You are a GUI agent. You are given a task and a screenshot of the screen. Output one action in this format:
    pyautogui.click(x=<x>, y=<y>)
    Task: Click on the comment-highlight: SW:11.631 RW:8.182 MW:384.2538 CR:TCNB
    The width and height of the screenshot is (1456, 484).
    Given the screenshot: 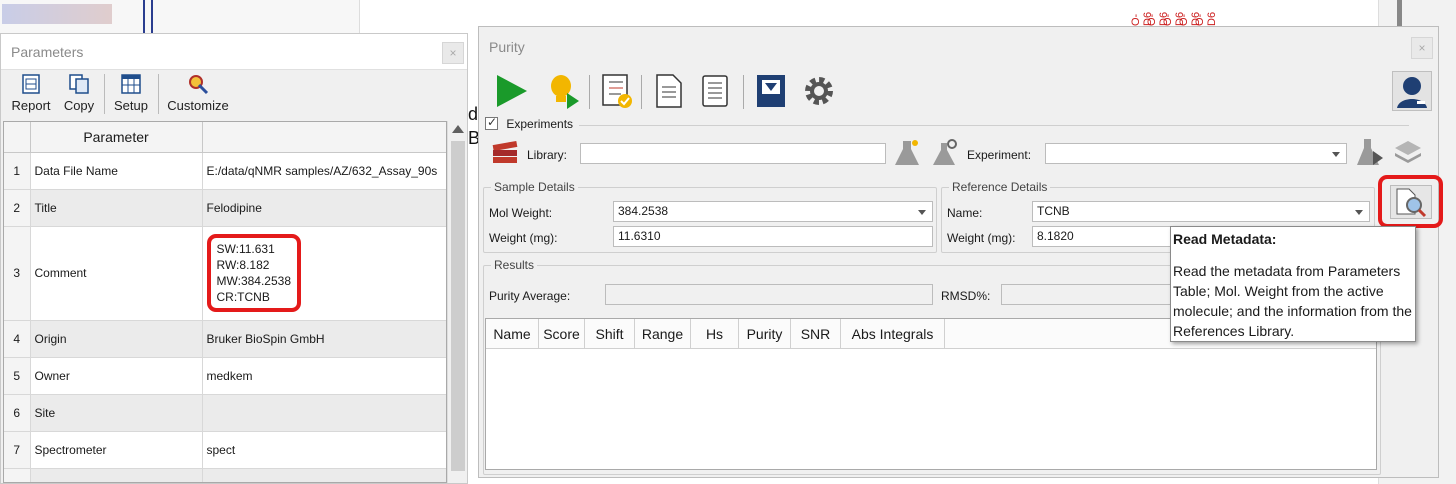 What is the action you would take?
    pyautogui.click(x=253, y=273)
    